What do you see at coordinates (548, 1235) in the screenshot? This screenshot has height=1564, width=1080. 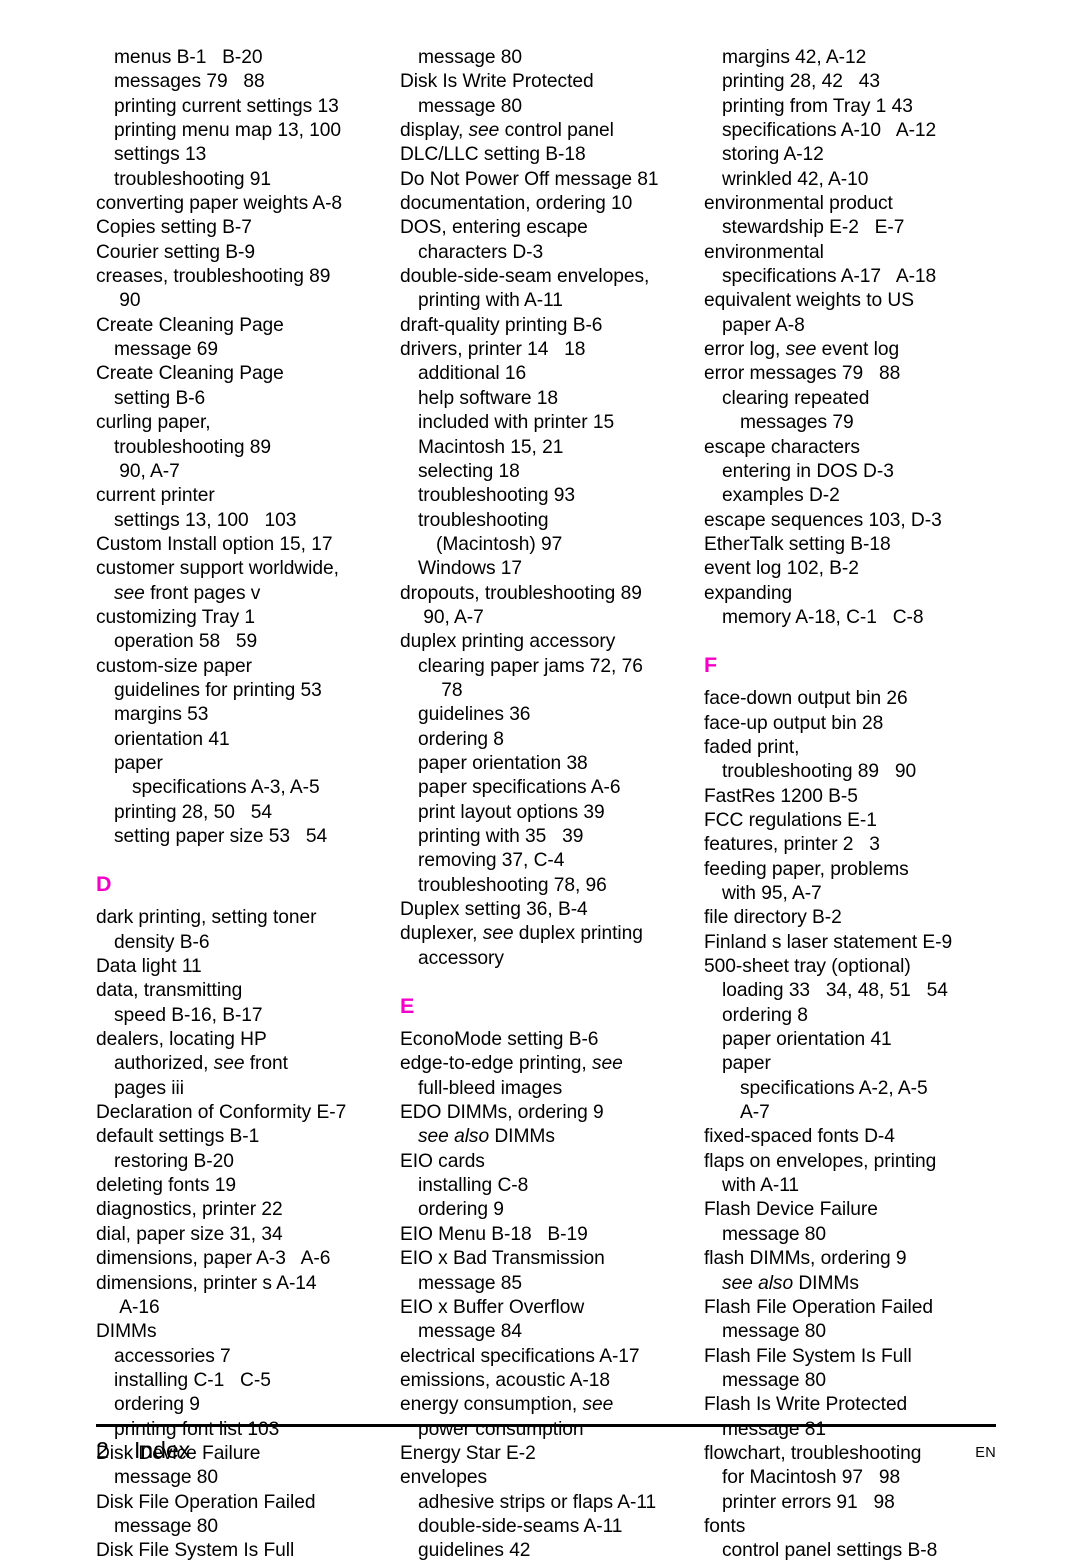 I see `index-entry: EIO Menu B-18 B-19` at bounding box center [548, 1235].